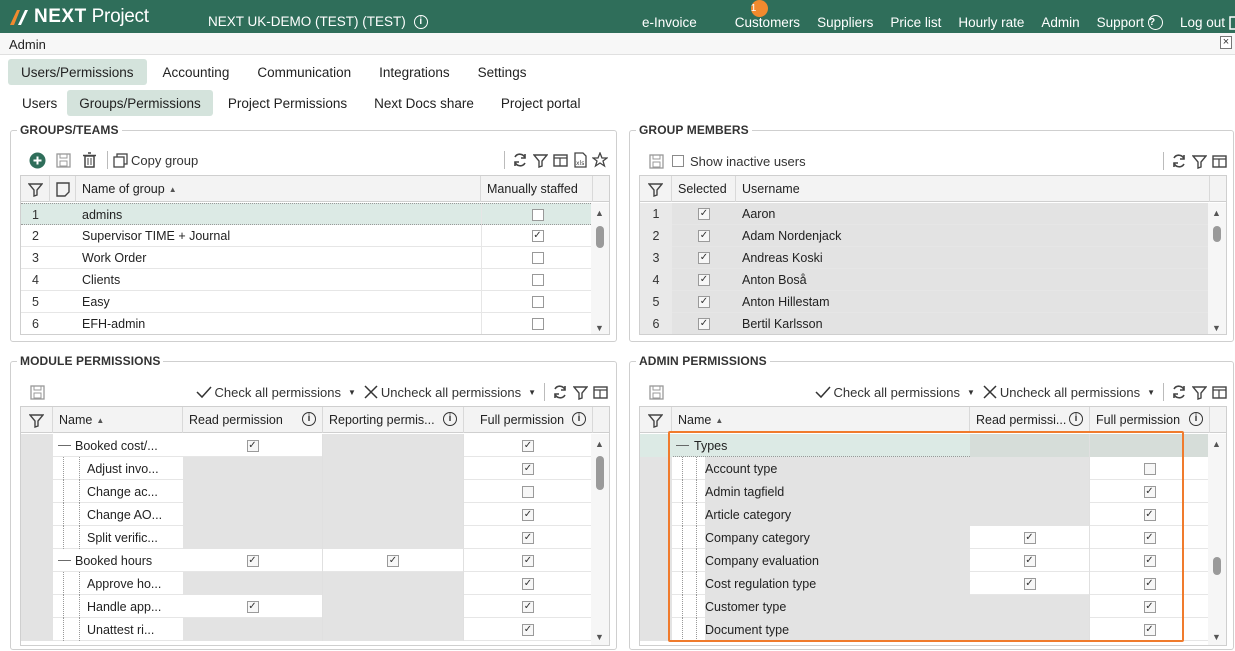 This screenshot has height=651, width=1235. Describe the element at coordinates (1150, 420) in the screenshot. I see `column-full-permission: Full permission i` at that location.